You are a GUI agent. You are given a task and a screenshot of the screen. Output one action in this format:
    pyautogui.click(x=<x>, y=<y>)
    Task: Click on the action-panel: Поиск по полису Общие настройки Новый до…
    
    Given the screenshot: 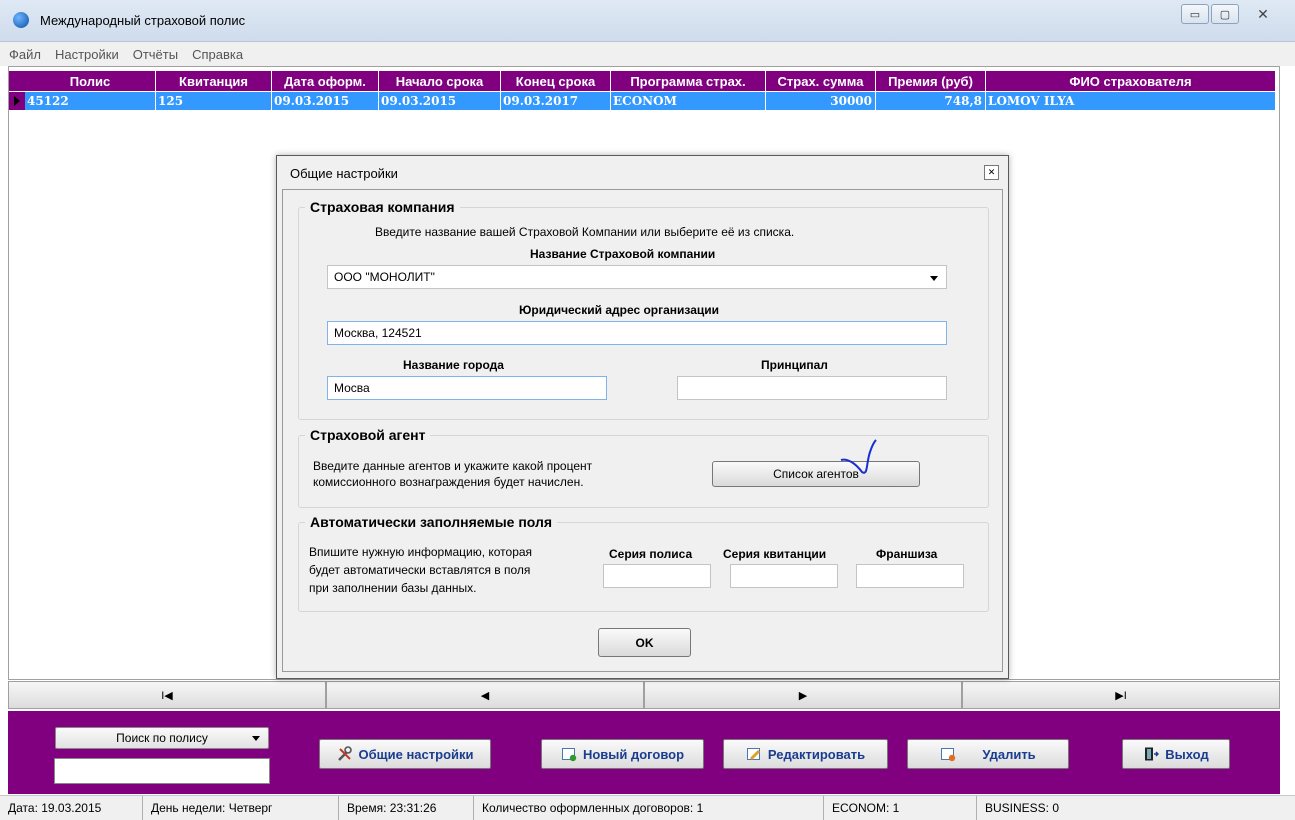 What is the action you would take?
    pyautogui.click(x=644, y=752)
    